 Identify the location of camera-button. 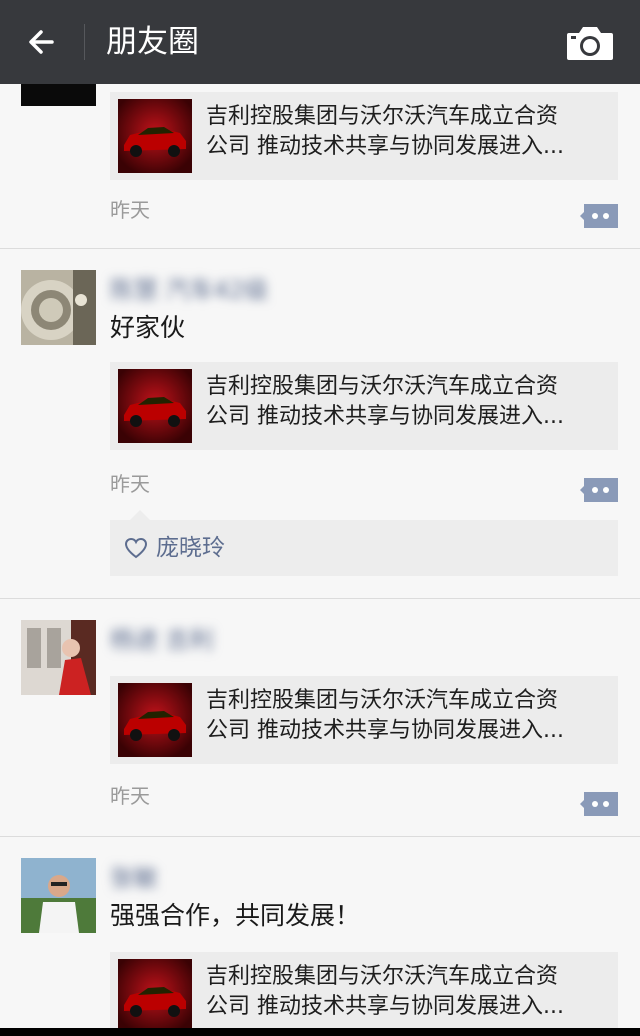
(590, 43).